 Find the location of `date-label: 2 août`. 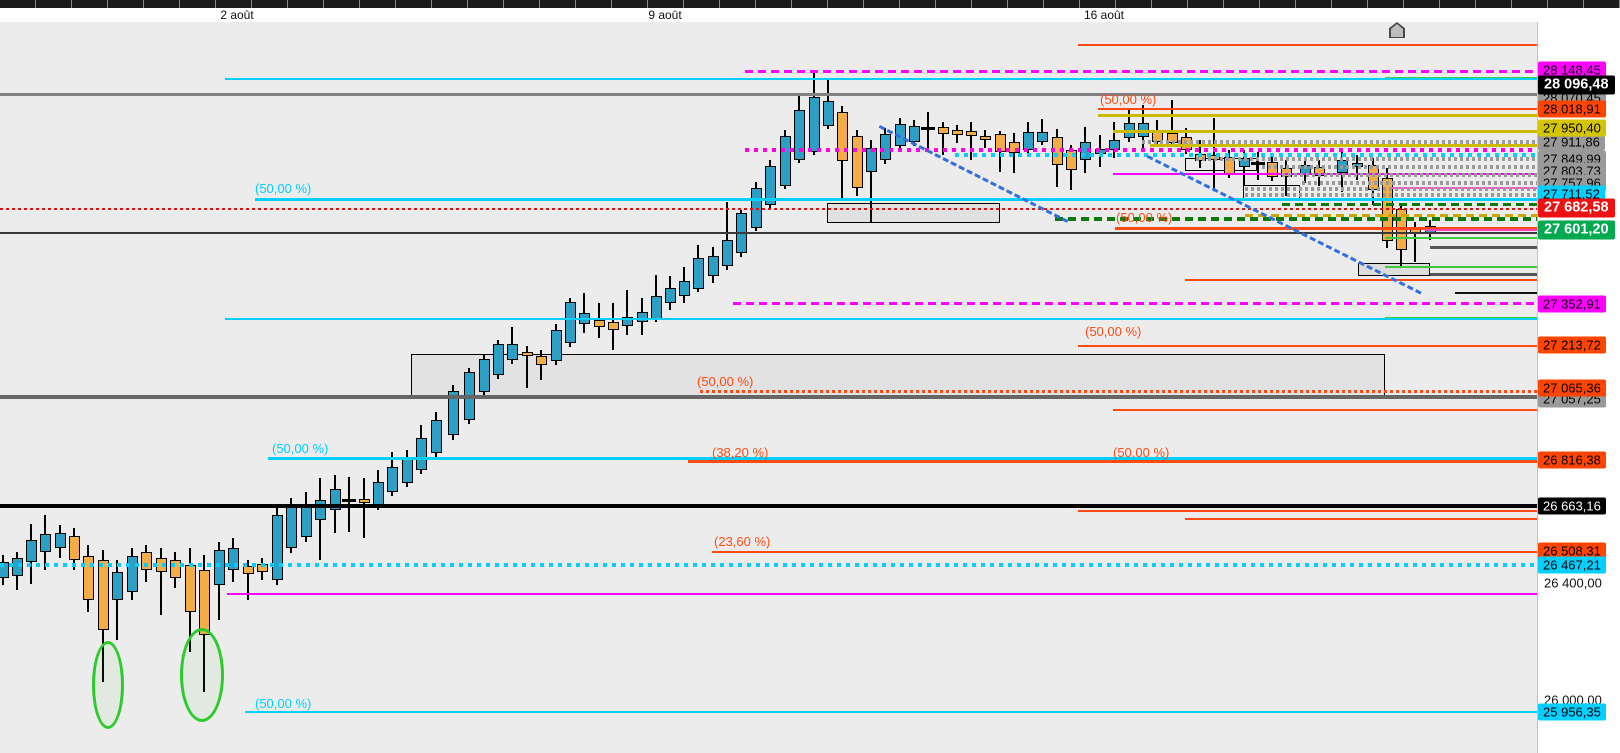

date-label: 2 août is located at coordinates (237, 15).